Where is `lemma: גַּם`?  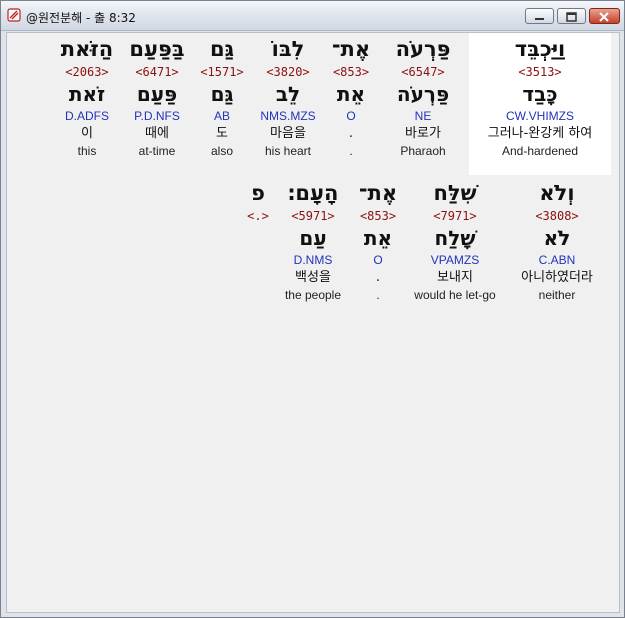 lemma: גַּם is located at coordinates (222, 94).